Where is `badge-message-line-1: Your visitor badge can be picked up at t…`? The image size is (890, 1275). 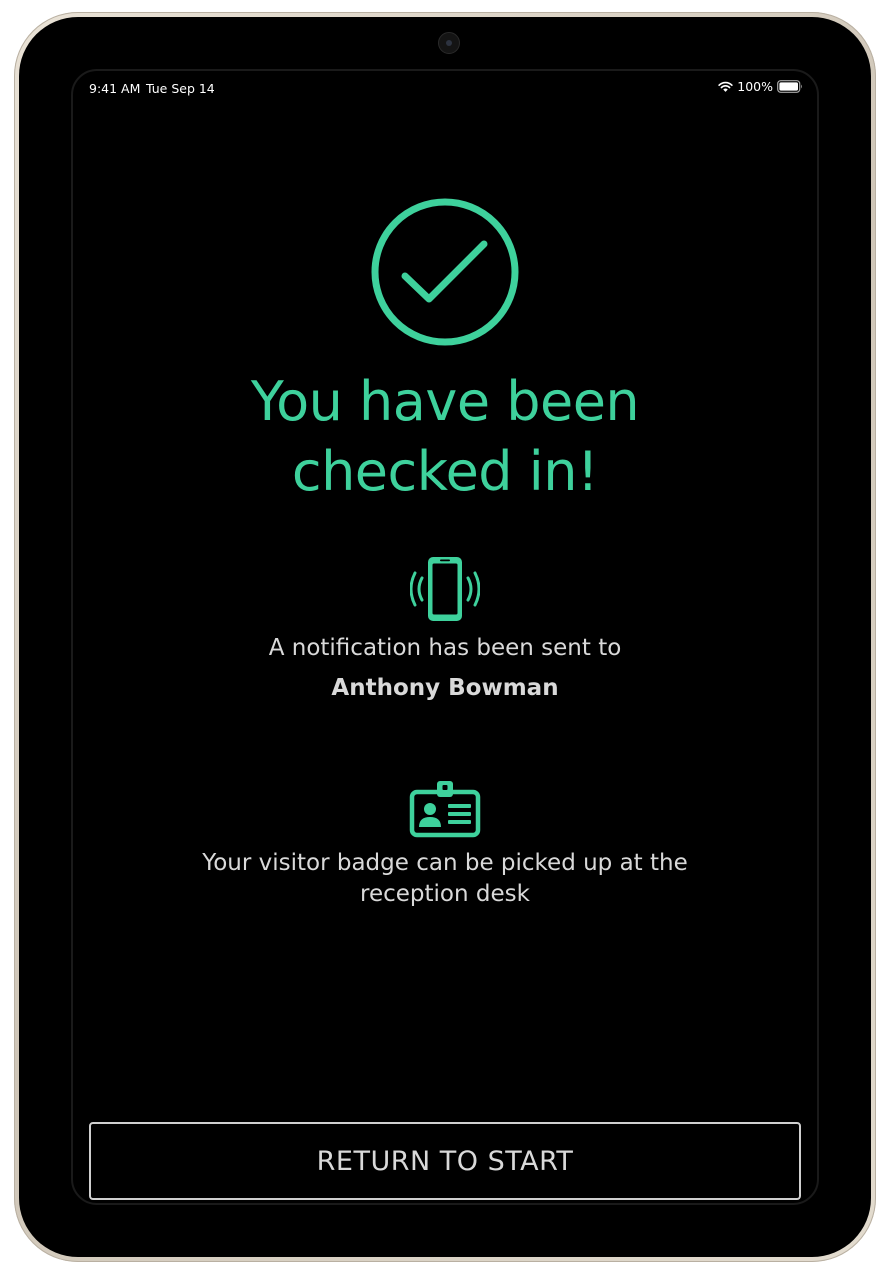 badge-message-line-1: Your visitor badge can be picked up at t… is located at coordinates (445, 863).